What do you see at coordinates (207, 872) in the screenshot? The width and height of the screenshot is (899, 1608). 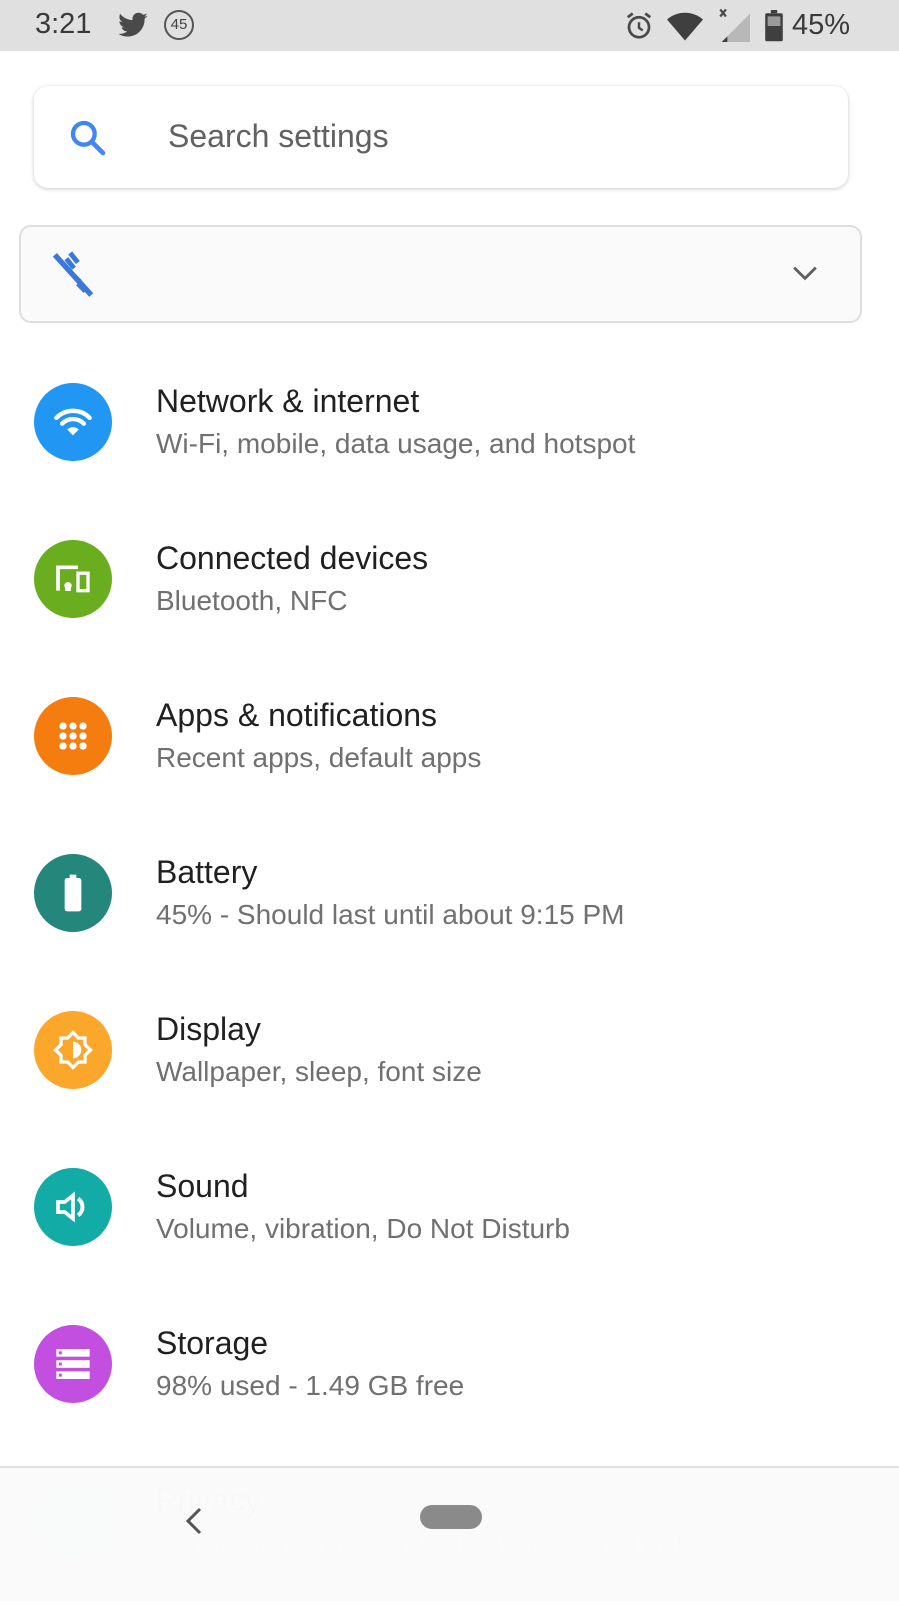 I see `item-title: Battery` at bounding box center [207, 872].